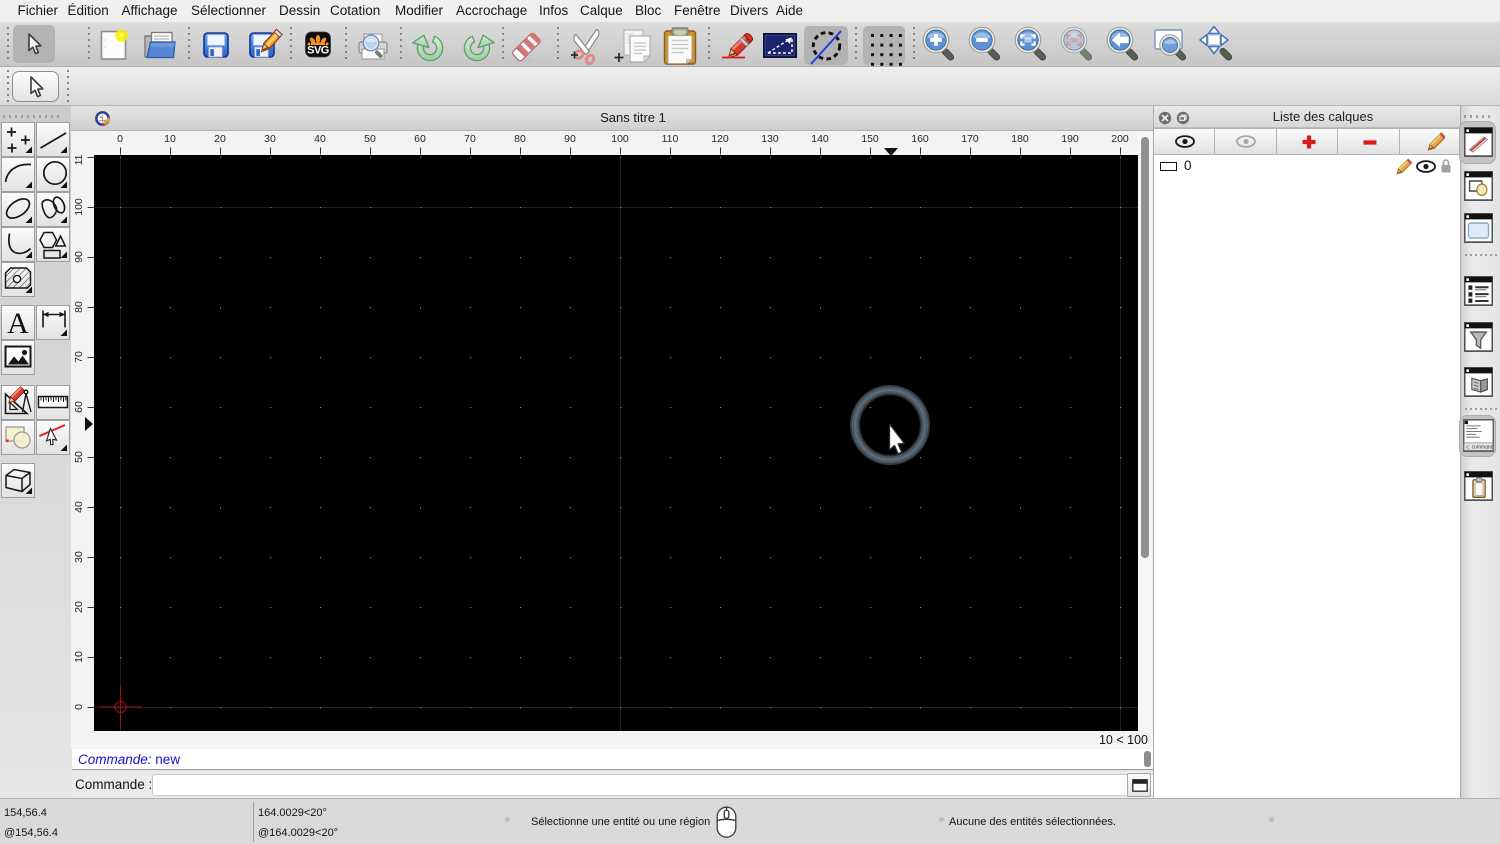 This screenshot has width=1500, height=844. I want to click on svg-text: 180, so click(1020, 139).